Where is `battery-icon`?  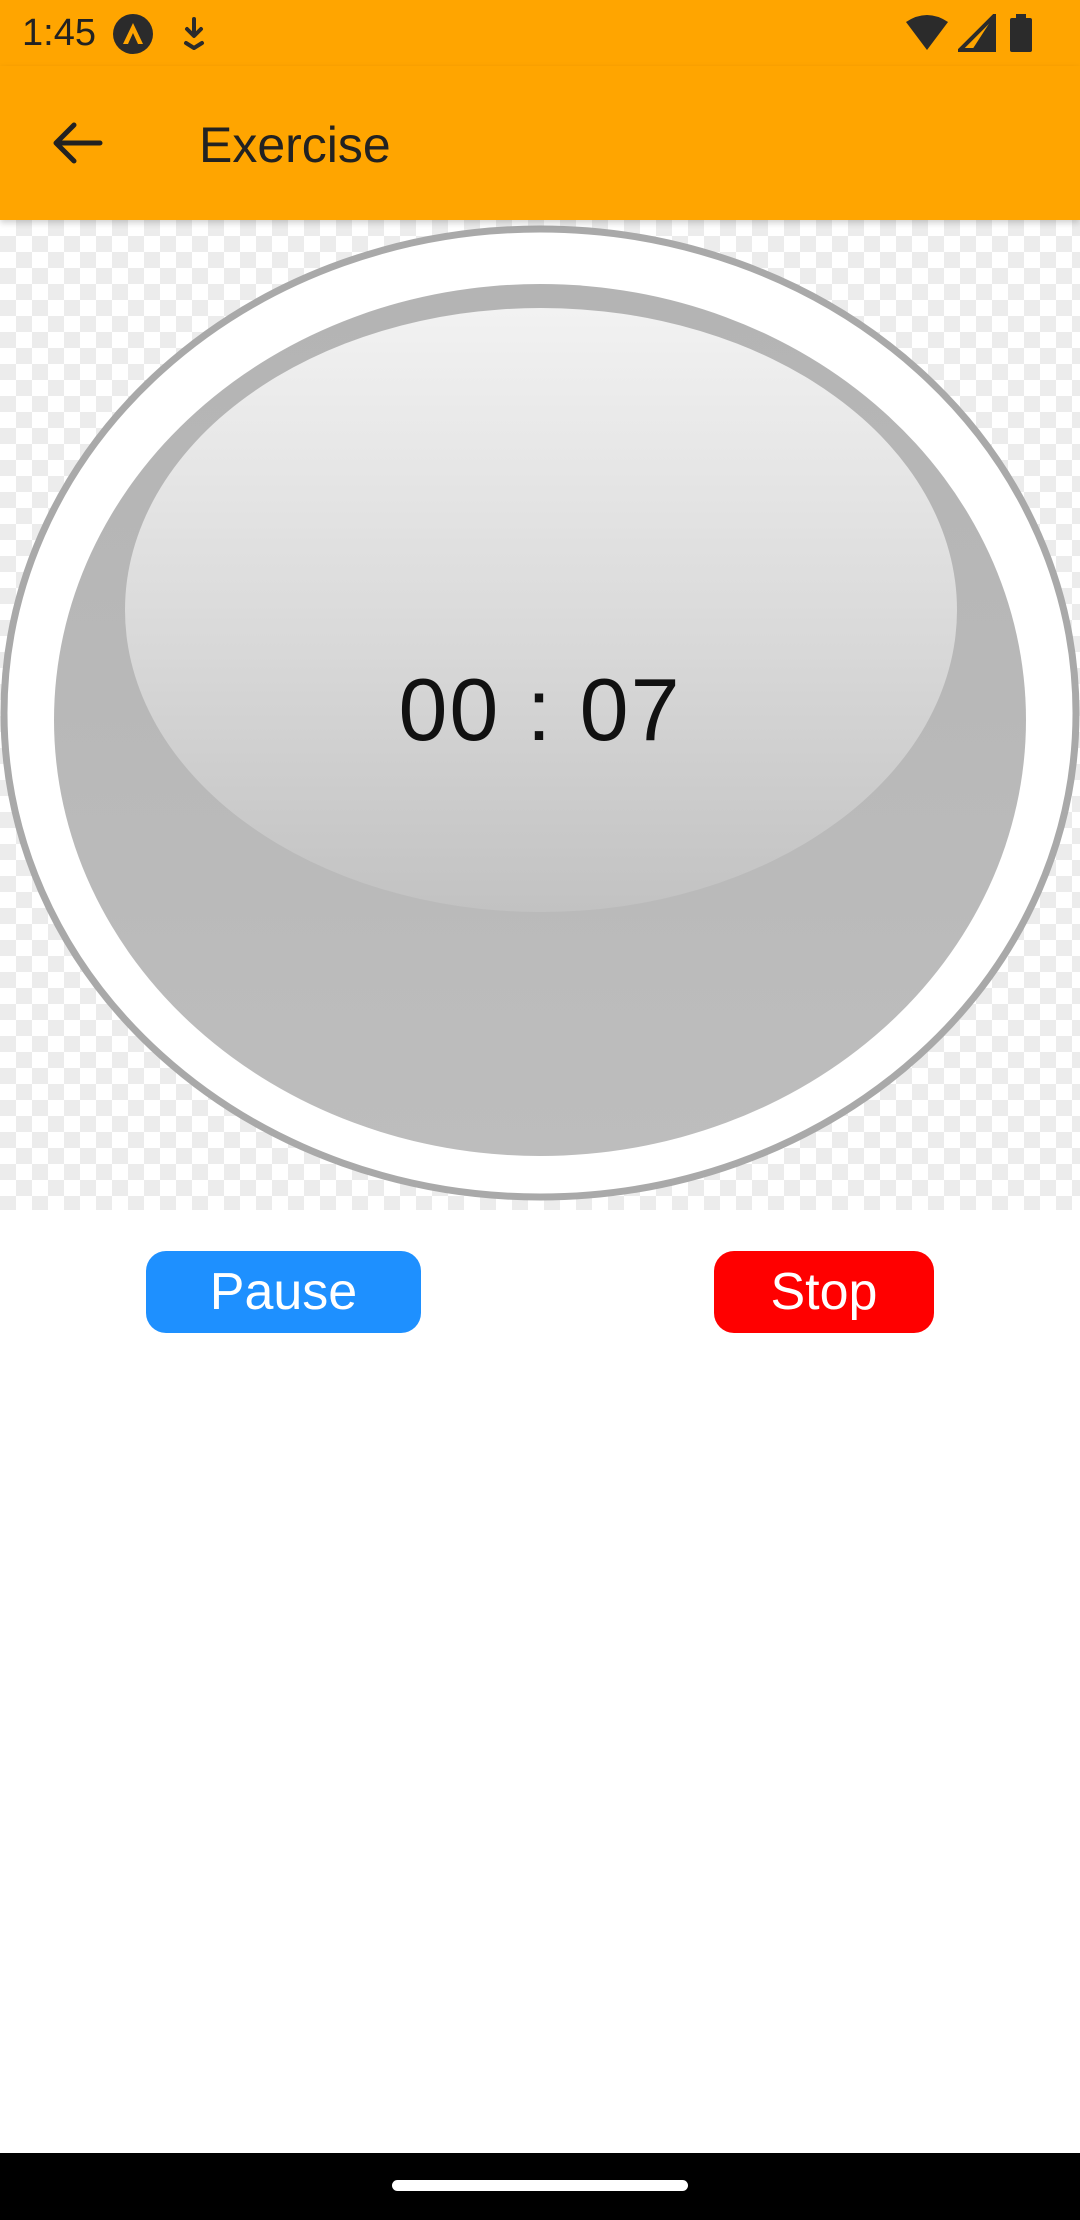 battery-icon is located at coordinates (1021, 33).